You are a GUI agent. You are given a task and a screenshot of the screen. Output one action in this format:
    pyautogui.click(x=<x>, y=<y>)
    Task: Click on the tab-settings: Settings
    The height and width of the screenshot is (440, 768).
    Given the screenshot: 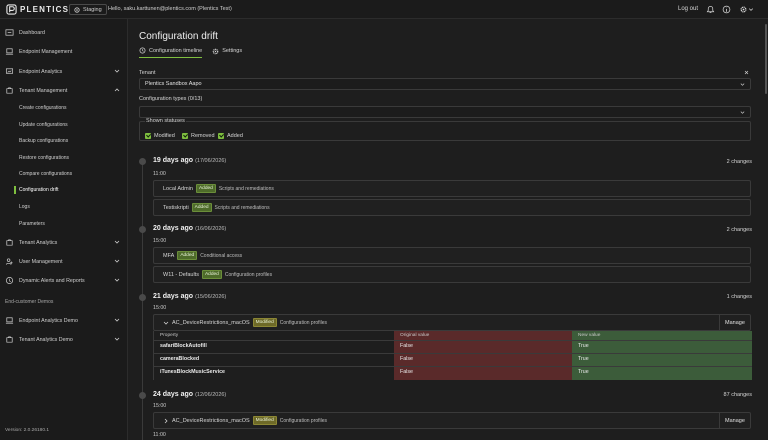 What is the action you would take?
    pyautogui.click(x=227, y=52)
    